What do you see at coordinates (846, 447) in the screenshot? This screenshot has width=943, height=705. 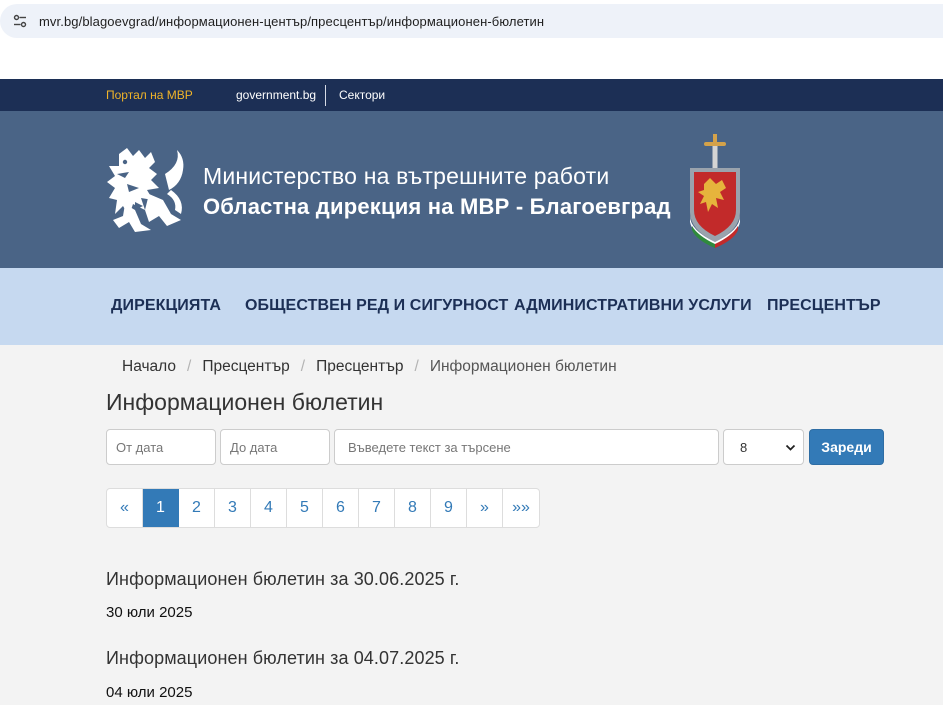 I see `load-button: Зареди` at bounding box center [846, 447].